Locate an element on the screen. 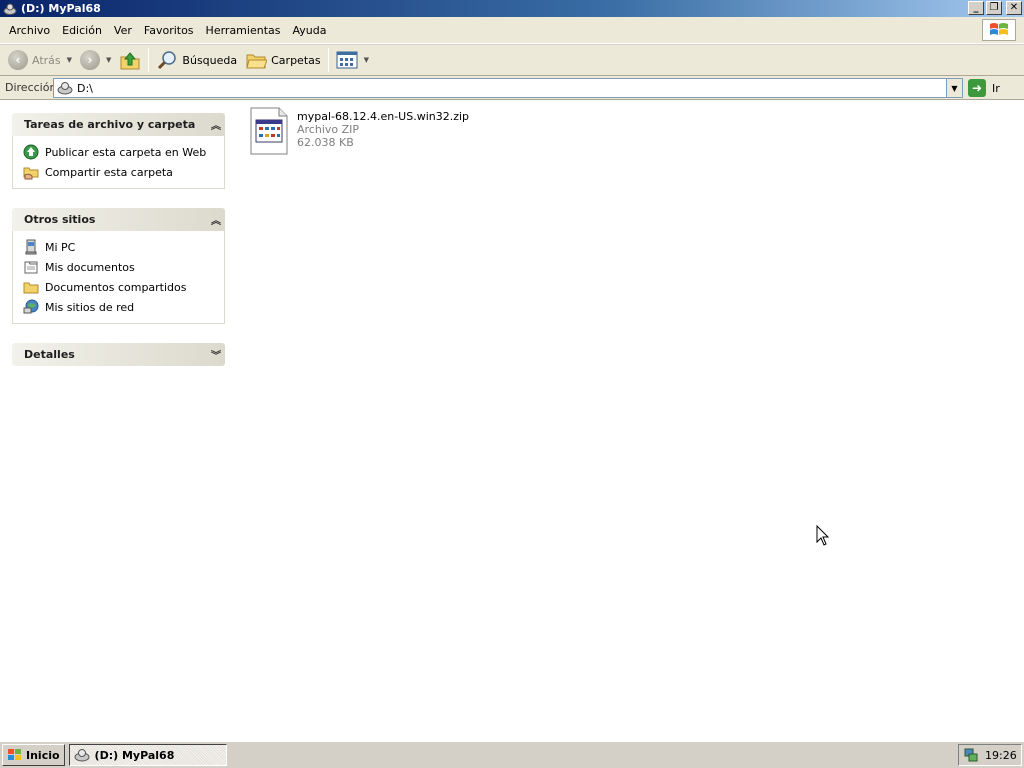  address-label: Dirección is located at coordinates (31, 87).